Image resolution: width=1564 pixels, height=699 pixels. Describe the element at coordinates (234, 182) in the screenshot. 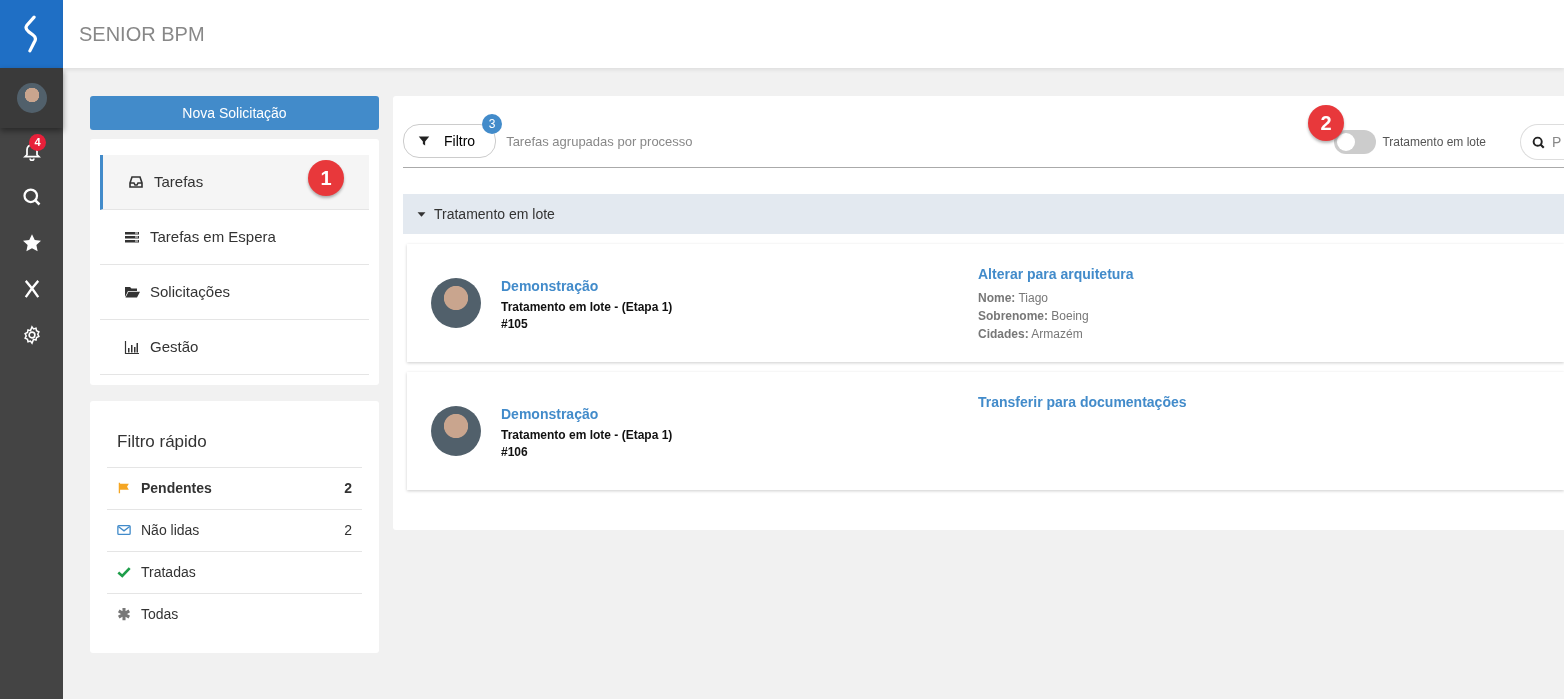

I see `nav-item: Tarefas 1` at that location.